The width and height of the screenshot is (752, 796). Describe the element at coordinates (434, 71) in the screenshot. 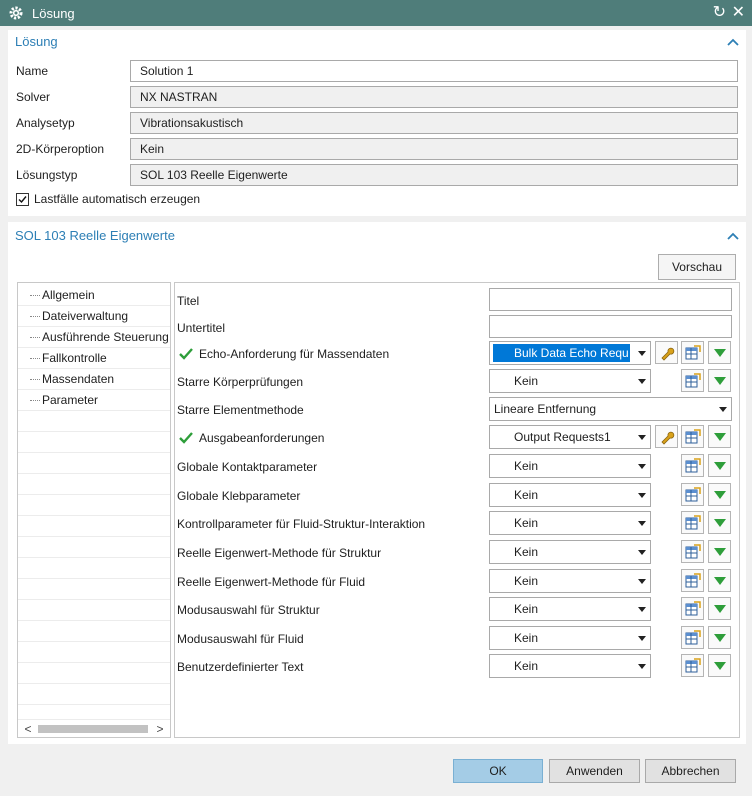

I see `name-input: Solution 1` at that location.